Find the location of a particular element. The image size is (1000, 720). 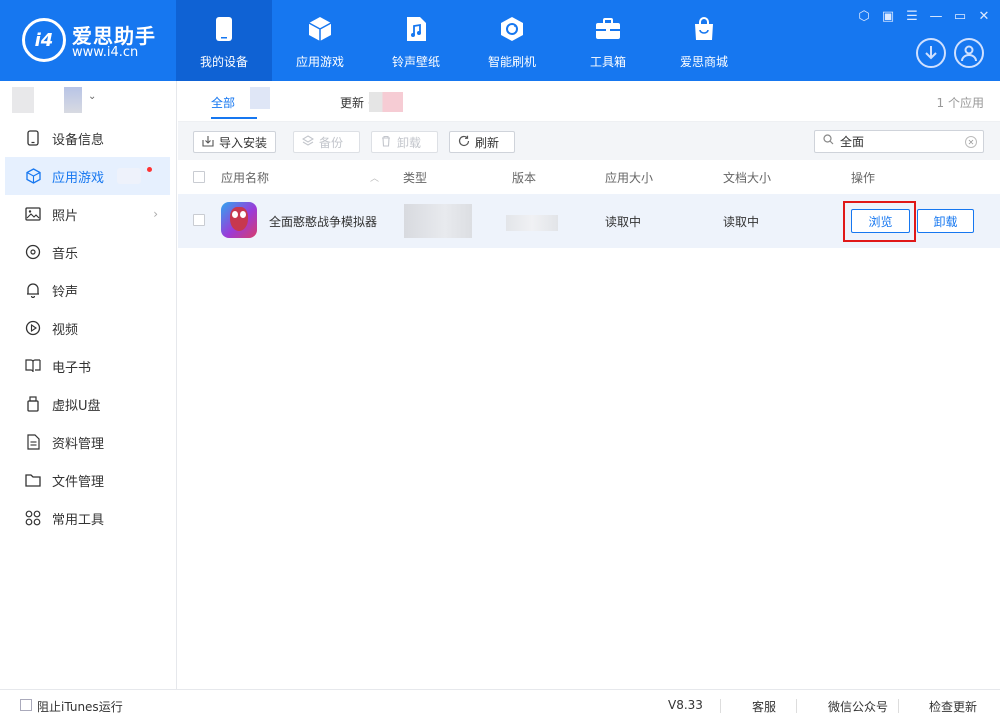

sidebar-item-videos: 视频 is located at coordinates (88, 328).